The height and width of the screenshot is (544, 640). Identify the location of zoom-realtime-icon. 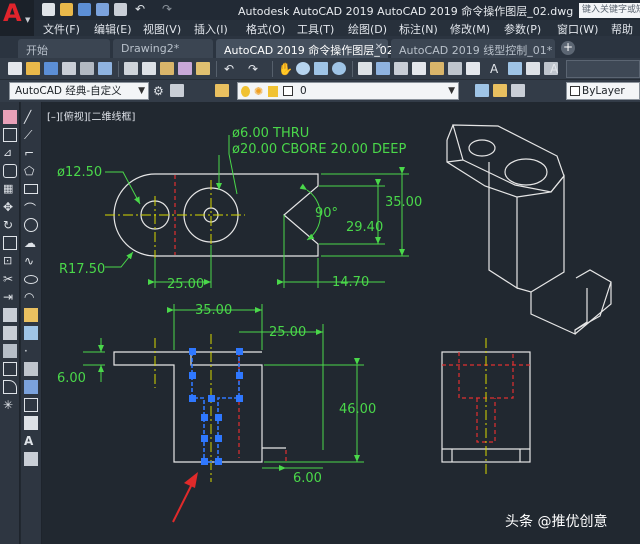
(303, 68).